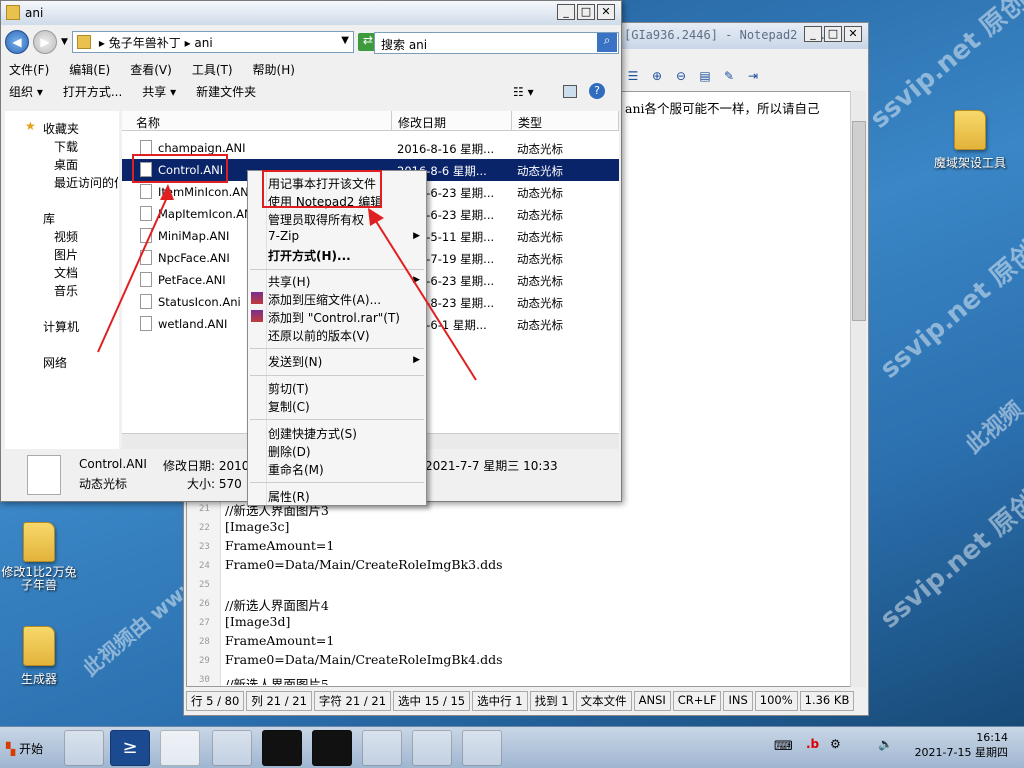  What do you see at coordinates (130, 748) in the screenshot?
I see `taskbar-powershell: ≥` at bounding box center [130, 748].